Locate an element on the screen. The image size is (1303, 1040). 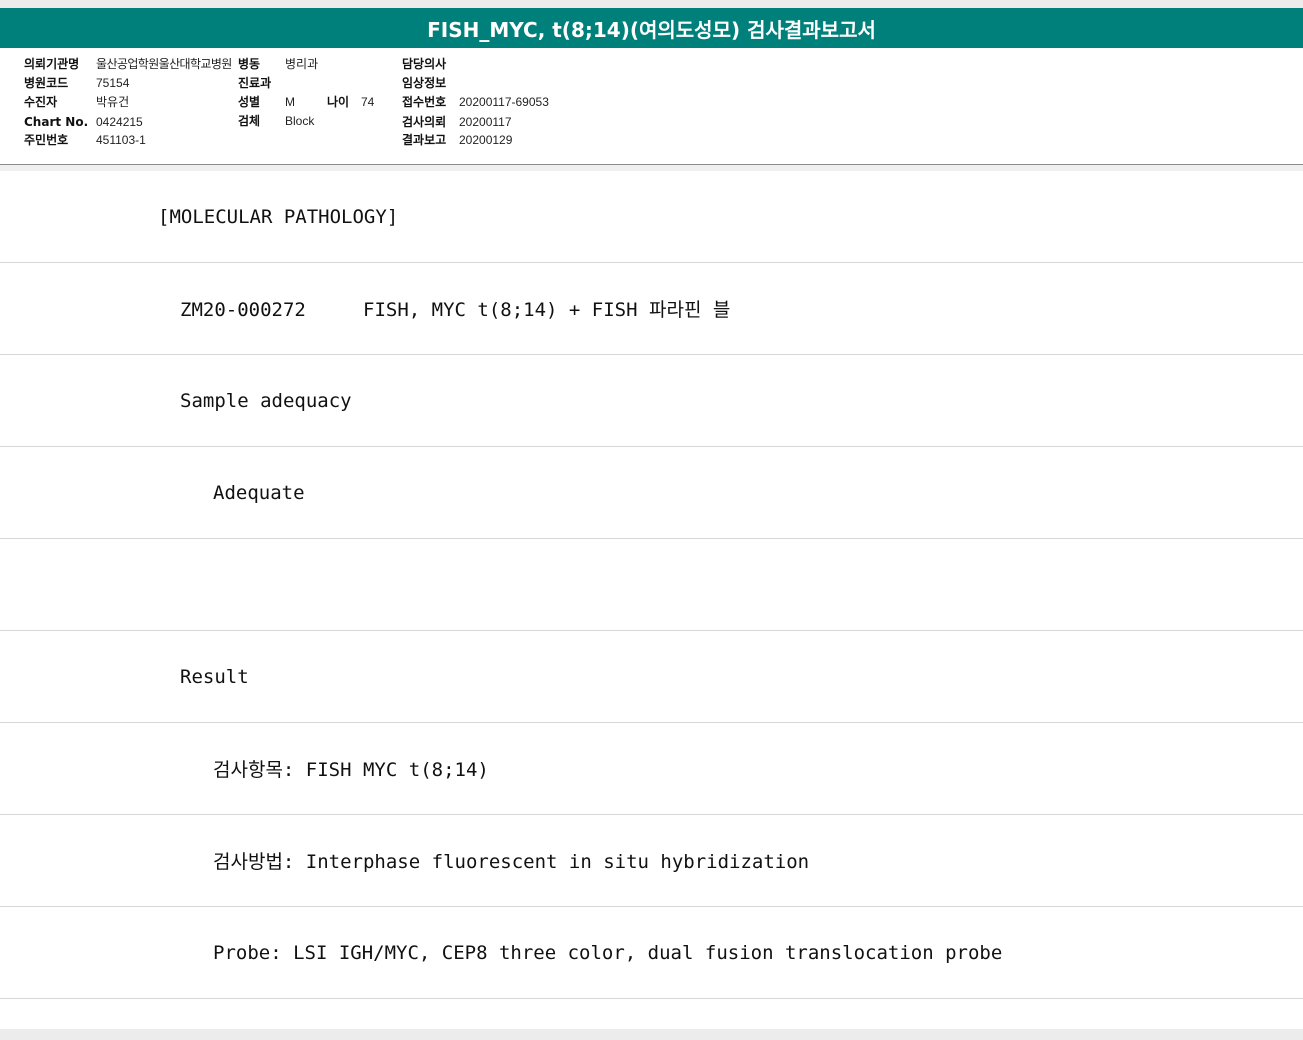
receipt-no-value: 20200117-69053 is located at coordinates (504, 102).